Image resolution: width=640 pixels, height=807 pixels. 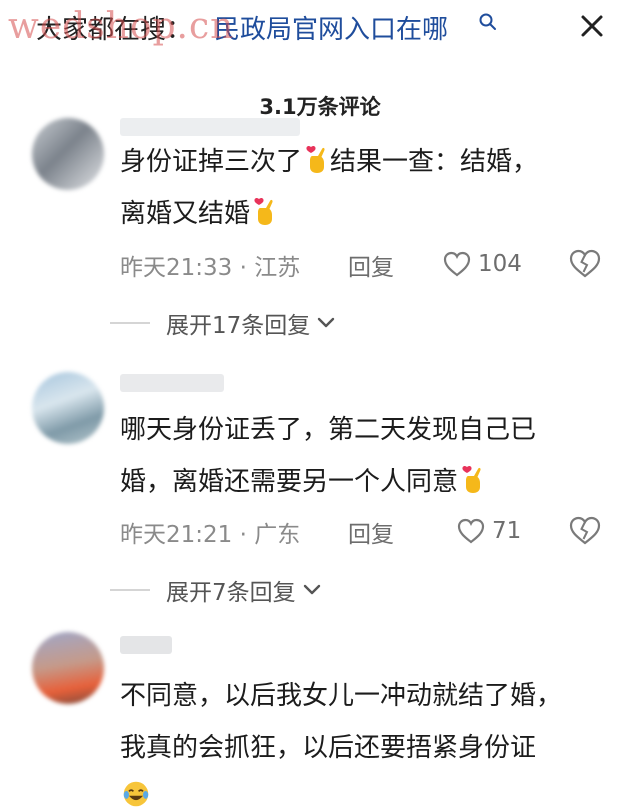 I want to click on search-query-link: 民政局官网入口在哪, so click(x=331, y=27).